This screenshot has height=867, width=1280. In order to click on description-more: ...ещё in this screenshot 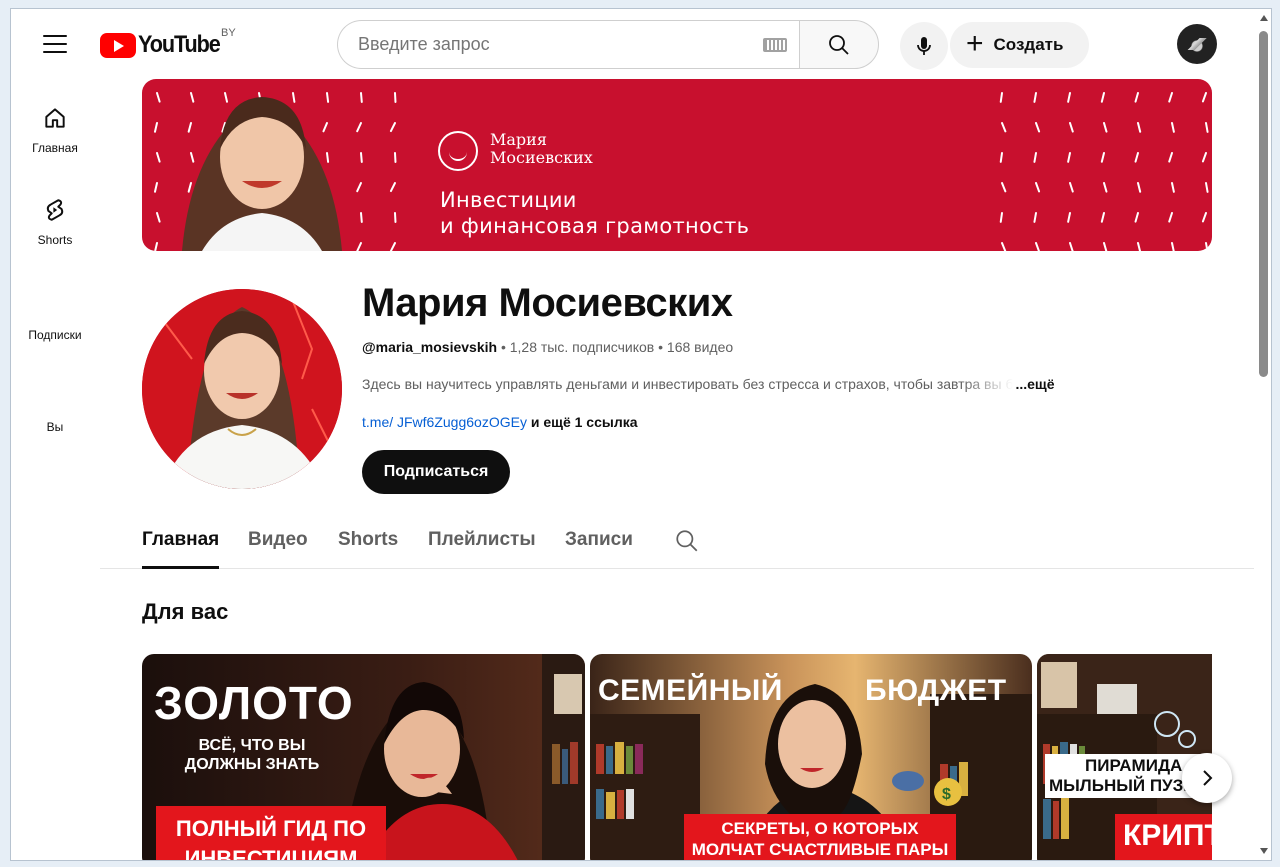, I will do `click(1034, 384)`.